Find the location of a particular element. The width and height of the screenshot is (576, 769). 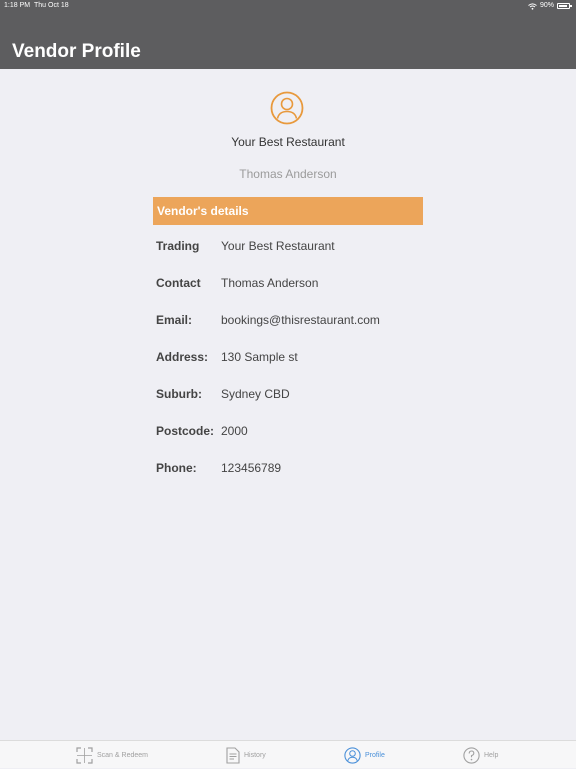

status-right: 90% is located at coordinates (550, 6).